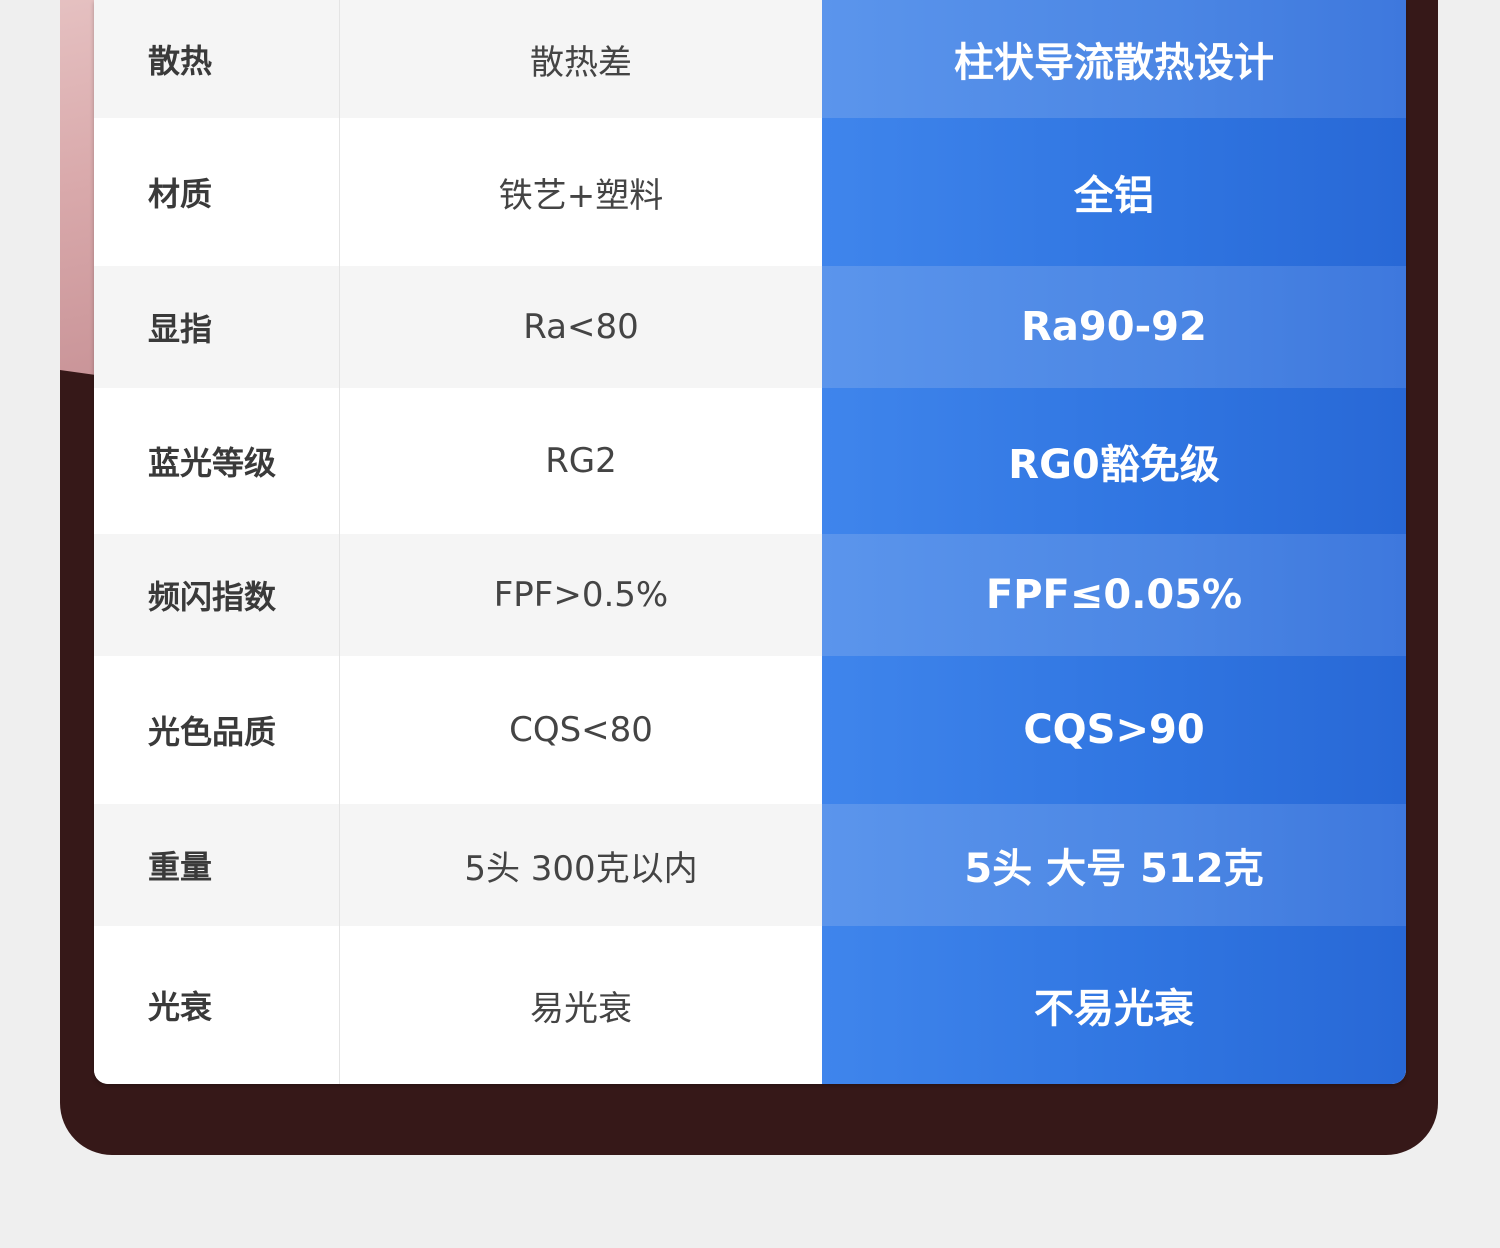  I want to click on table-row-material: 材质 铁艺+塑料 全铝, so click(750, 192).